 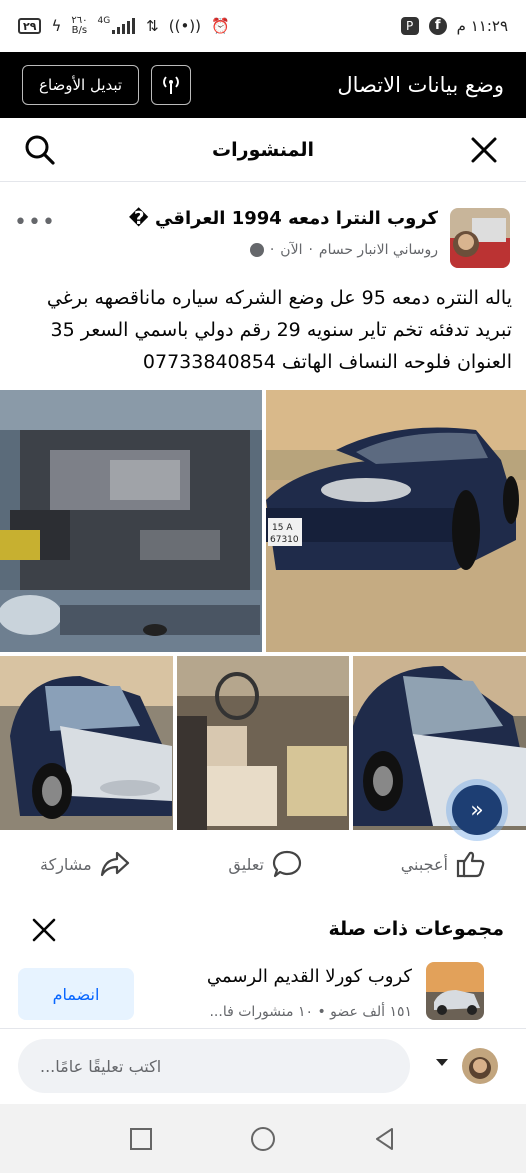 What do you see at coordinates (263, 903) in the screenshot?
I see `section-divider` at bounding box center [263, 903].